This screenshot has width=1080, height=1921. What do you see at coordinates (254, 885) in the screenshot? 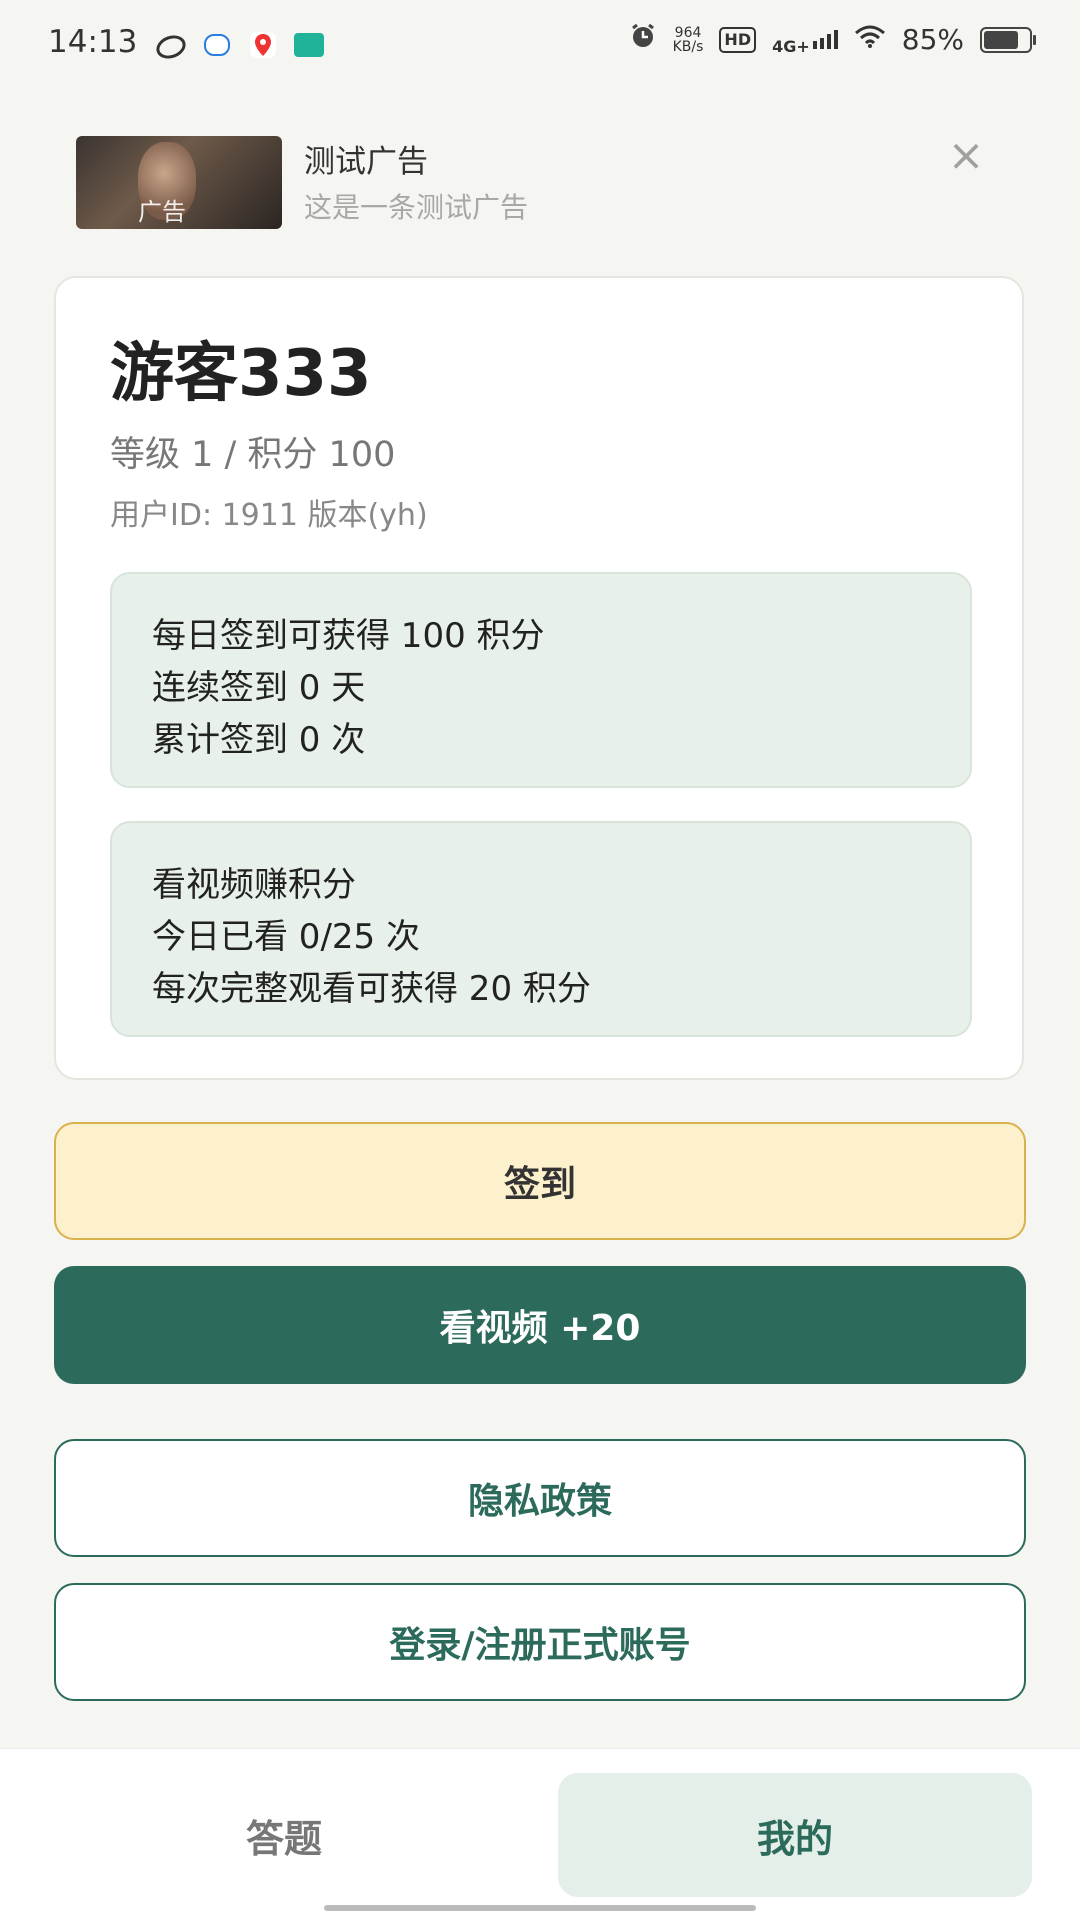
I see `video-title: 看视频赚积分` at bounding box center [254, 885].